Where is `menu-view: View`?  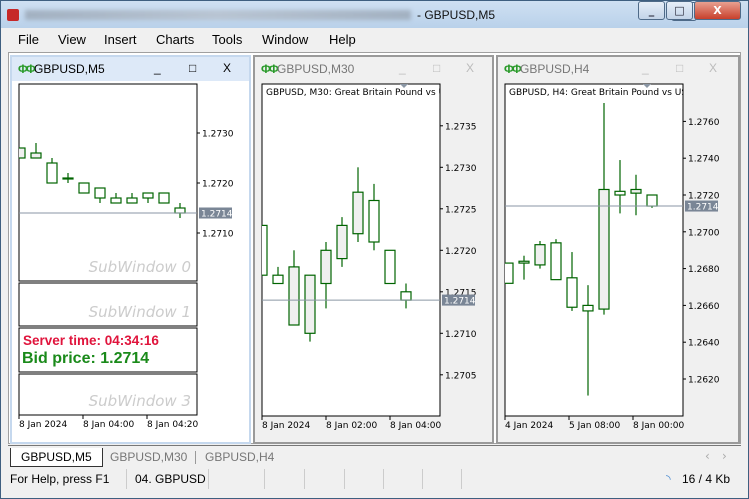
menu-view: View is located at coordinates (72, 39).